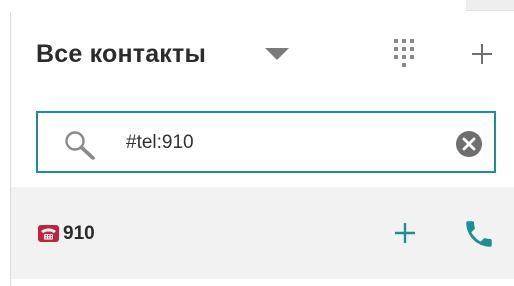 The height and width of the screenshot is (286, 514). Describe the element at coordinates (277, 54) in the screenshot. I see `dropdown-arrow-icon` at that location.